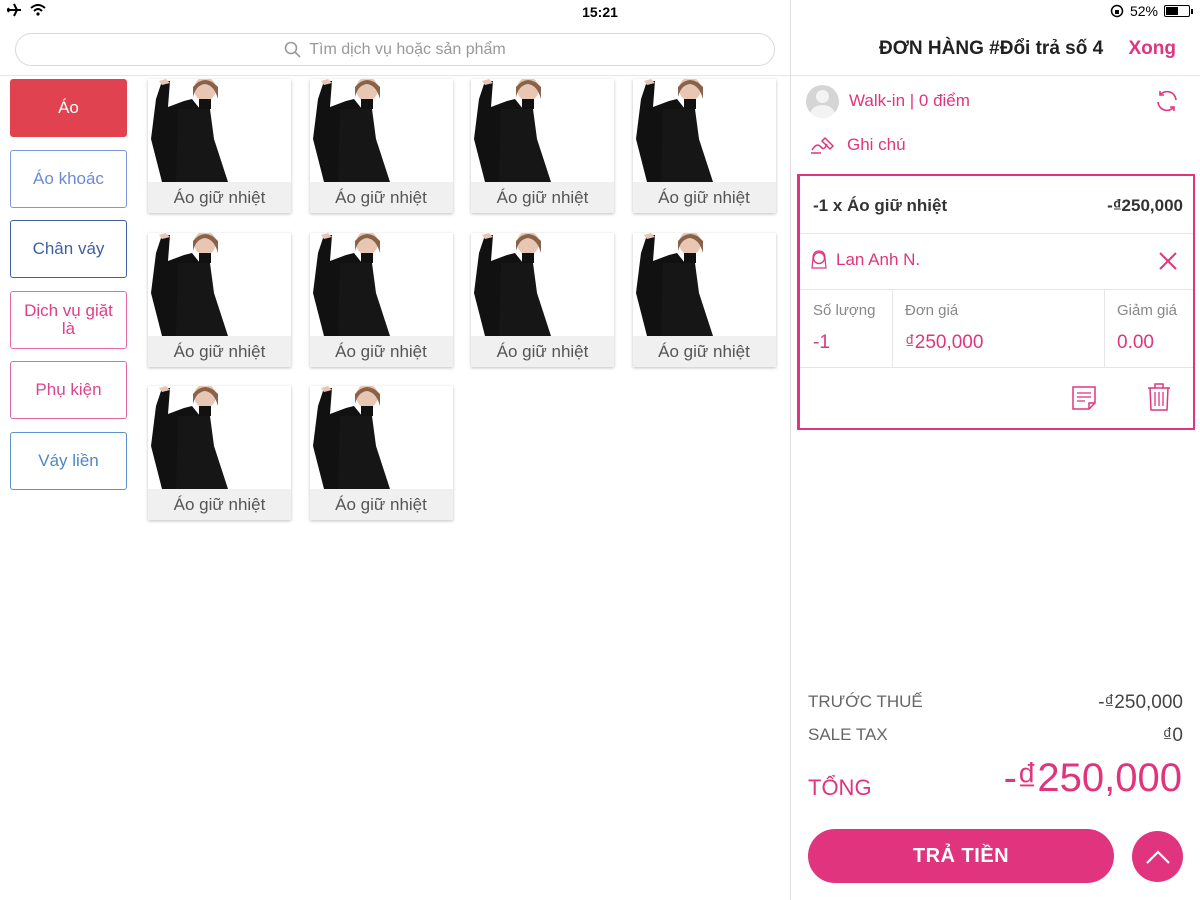  I want to click on chevron-up-icon, so click(1157, 856).